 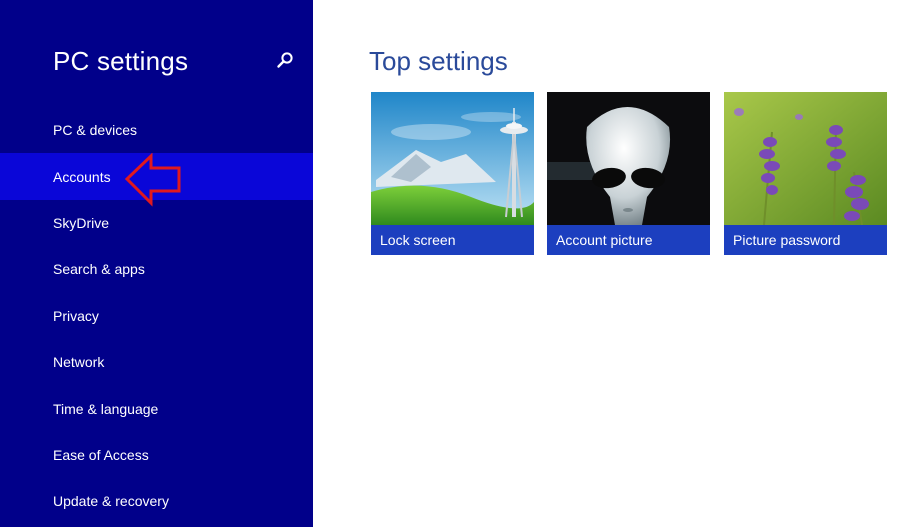 What do you see at coordinates (452, 240) in the screenshot?
I see `tile-label: Lock screen` at bounding box center [452, 240].